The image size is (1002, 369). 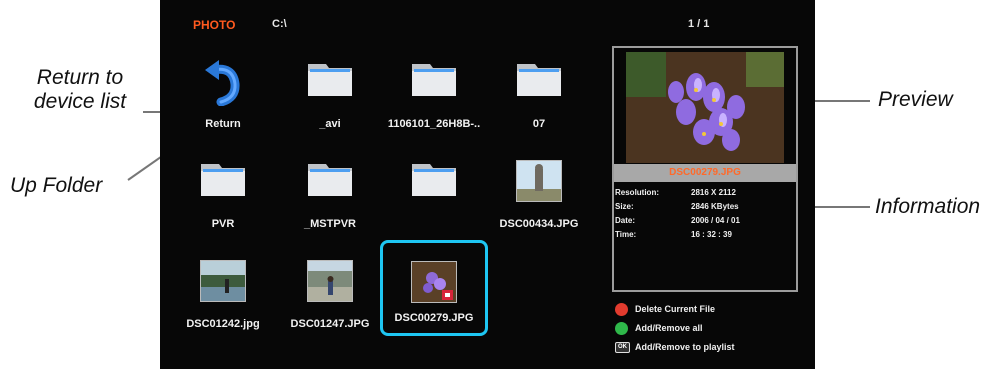 What do you see at coordinates (80, 77) in the screenshot?
I see `callout-return-line1: Return to` at bounding box center [80, 77].